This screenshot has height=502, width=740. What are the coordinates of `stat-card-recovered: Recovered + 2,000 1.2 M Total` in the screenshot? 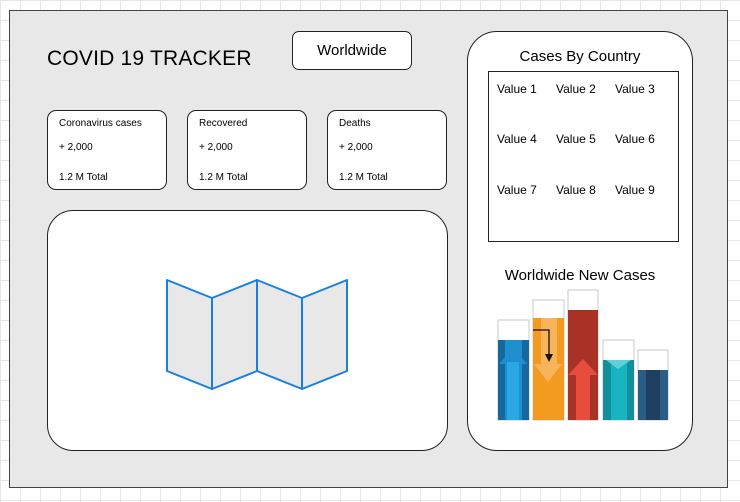 It's located at (247, 150).